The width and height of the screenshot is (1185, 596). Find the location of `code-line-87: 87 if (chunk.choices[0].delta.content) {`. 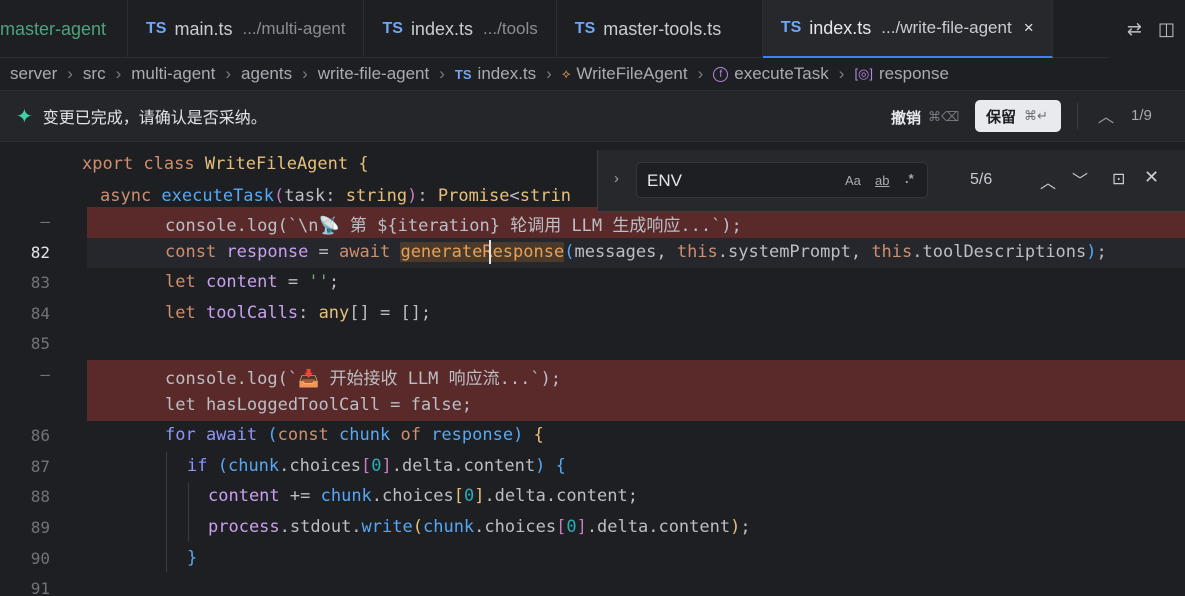

code-line-87: 87 if (chunk.choices[0].delta.content) { is located at coordinates (592, 467).